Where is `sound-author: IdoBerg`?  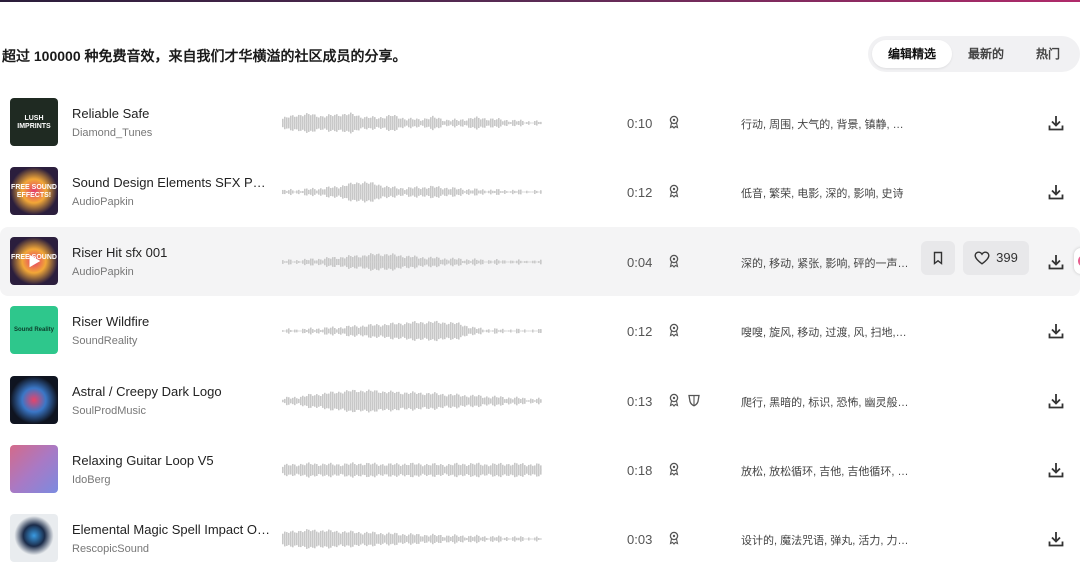
sound-author: IdoBerg is located at coordinates (91, 480).